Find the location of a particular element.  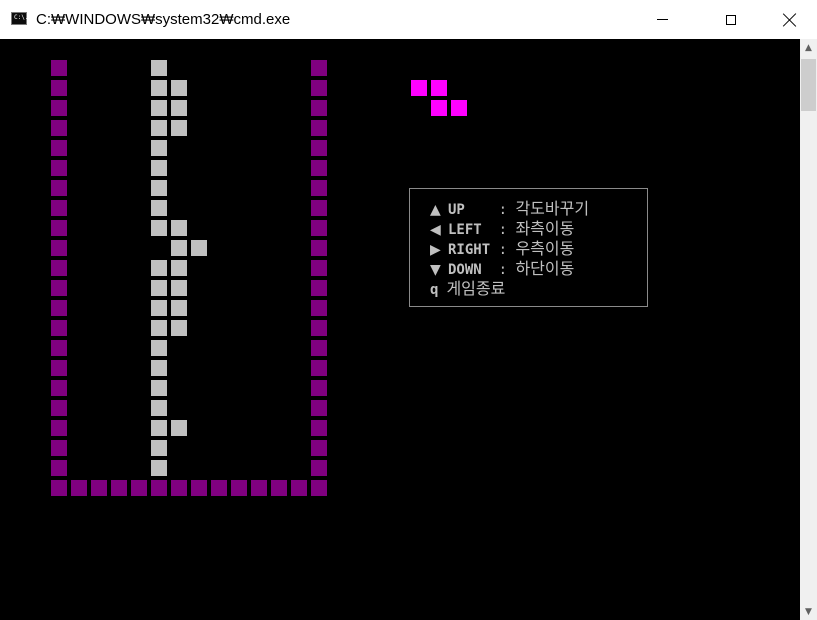

help-line-up: ▲ UP : 각도바꾸기 is located at coordinates (509, 209).